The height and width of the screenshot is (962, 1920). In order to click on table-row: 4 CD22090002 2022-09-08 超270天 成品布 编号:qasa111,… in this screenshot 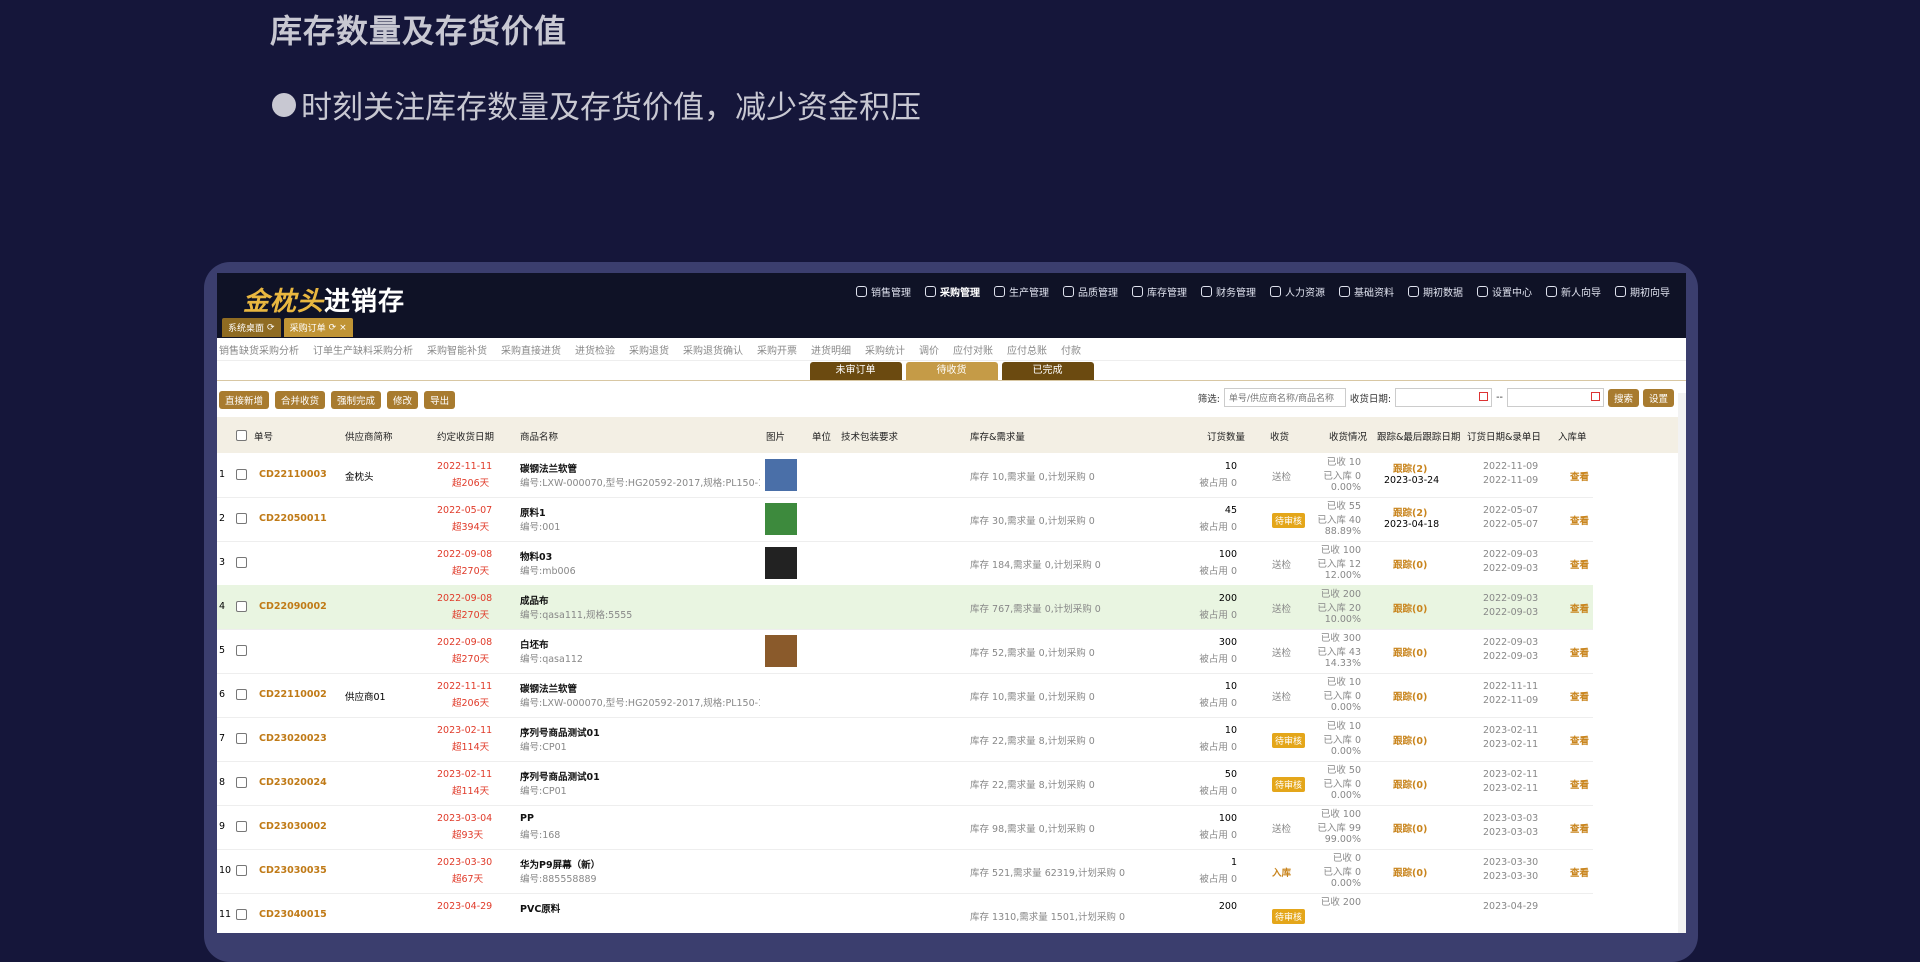, I will do `click(905, 607)`.